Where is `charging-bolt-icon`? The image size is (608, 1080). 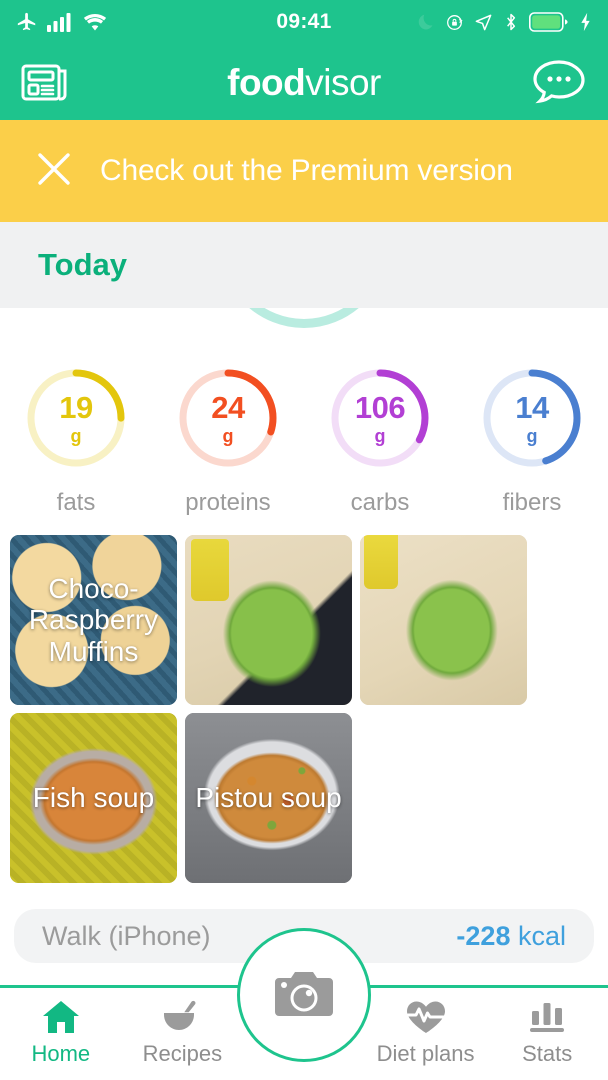
charging-bolt-icon is located at coordinates (585, 22).